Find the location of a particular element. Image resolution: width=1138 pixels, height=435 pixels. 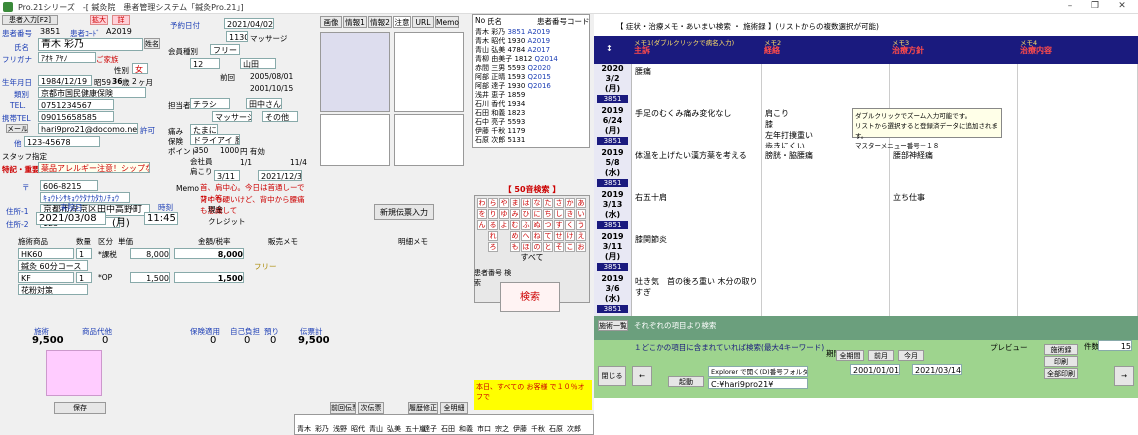

all-lines-button: 全明細 is located at coordinates (454, 408).